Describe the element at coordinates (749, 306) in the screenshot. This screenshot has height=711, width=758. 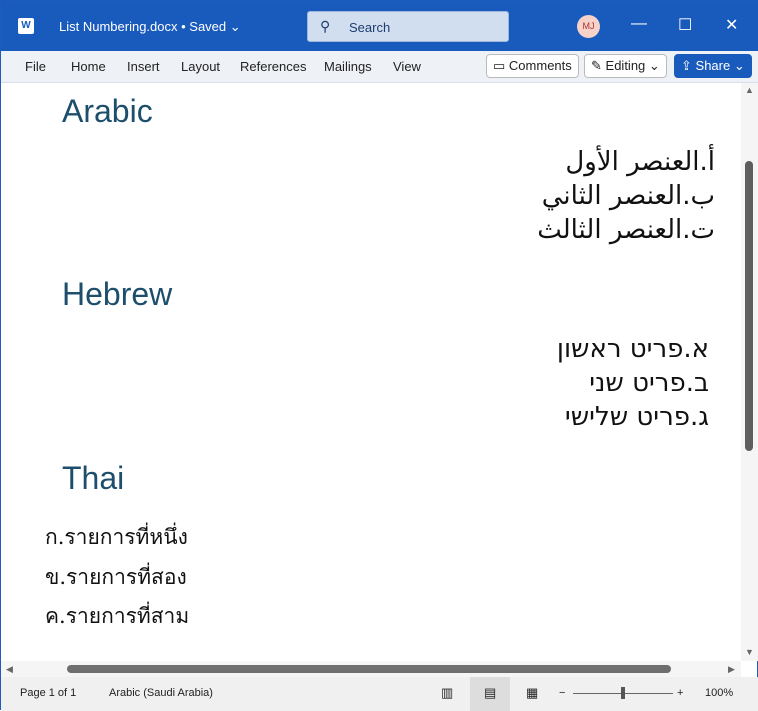
I see `vertical-scroll-thumb` at that location.